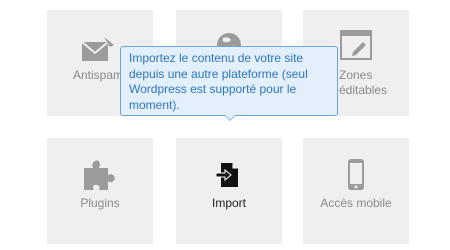 The height and width of the screenshot is (250, 450). Describe the element at coordinates (218, 73) in the screenshot. I see `tooltip-line: depuis une autre plateforme (seul` at that location.